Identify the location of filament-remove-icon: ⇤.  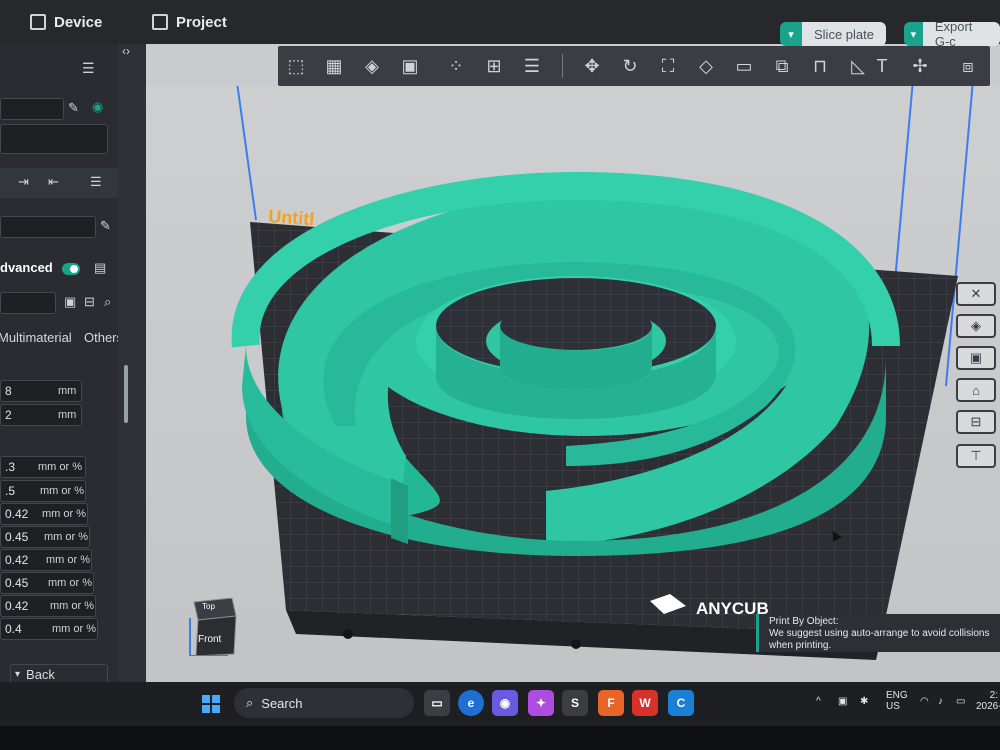
(53, 182).